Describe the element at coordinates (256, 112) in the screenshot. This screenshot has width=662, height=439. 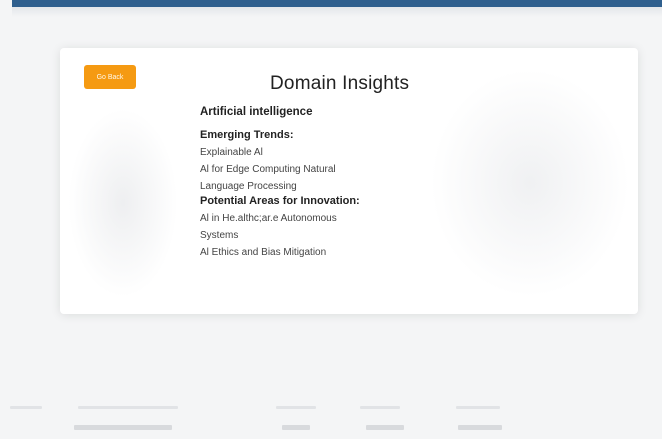
I see `domain-name: Artificial intelligence` at that location.